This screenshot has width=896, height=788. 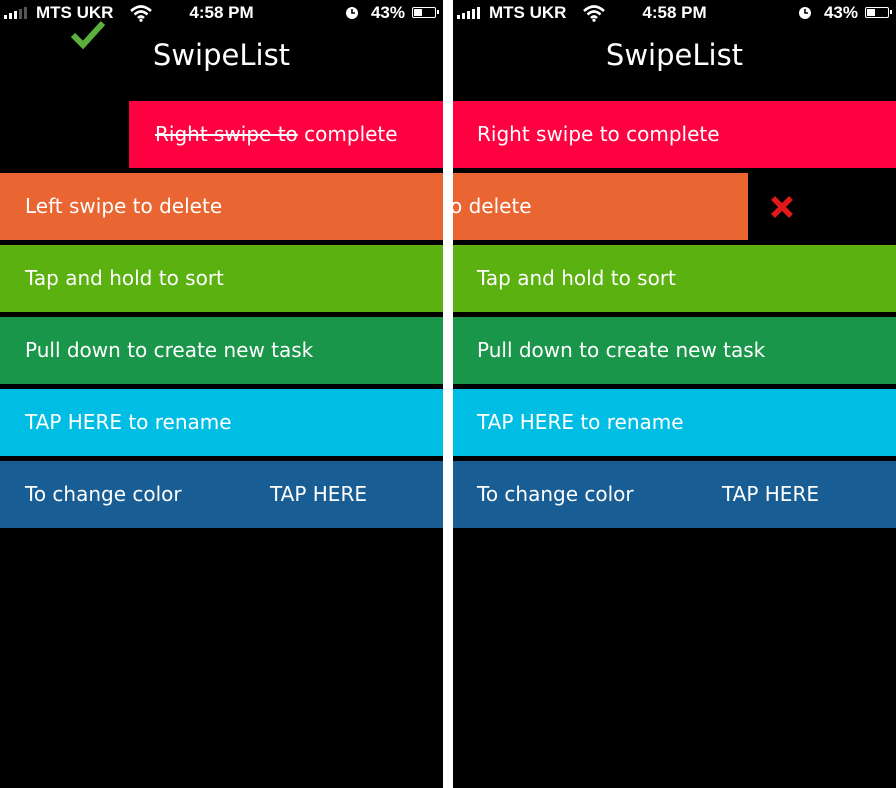 What do you see at coordinates (88, 34) in the screenshot?
I see `checkmark-icon` at bounding box center [88, 34].